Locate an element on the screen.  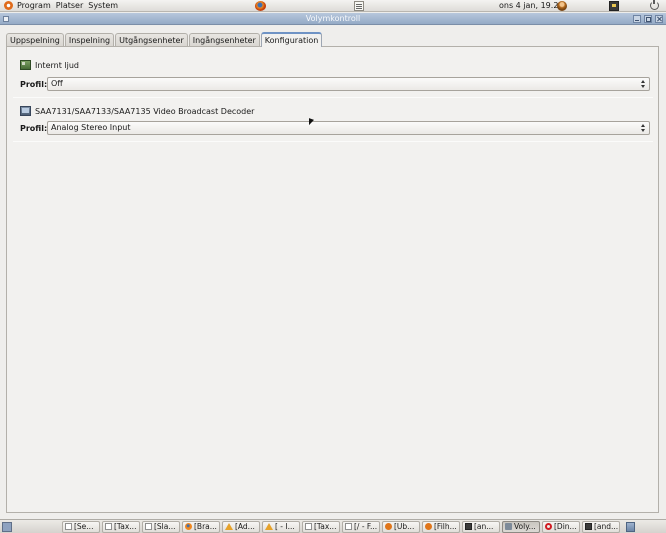
device-header: Internt ljud is located at coordinates (49, 65).